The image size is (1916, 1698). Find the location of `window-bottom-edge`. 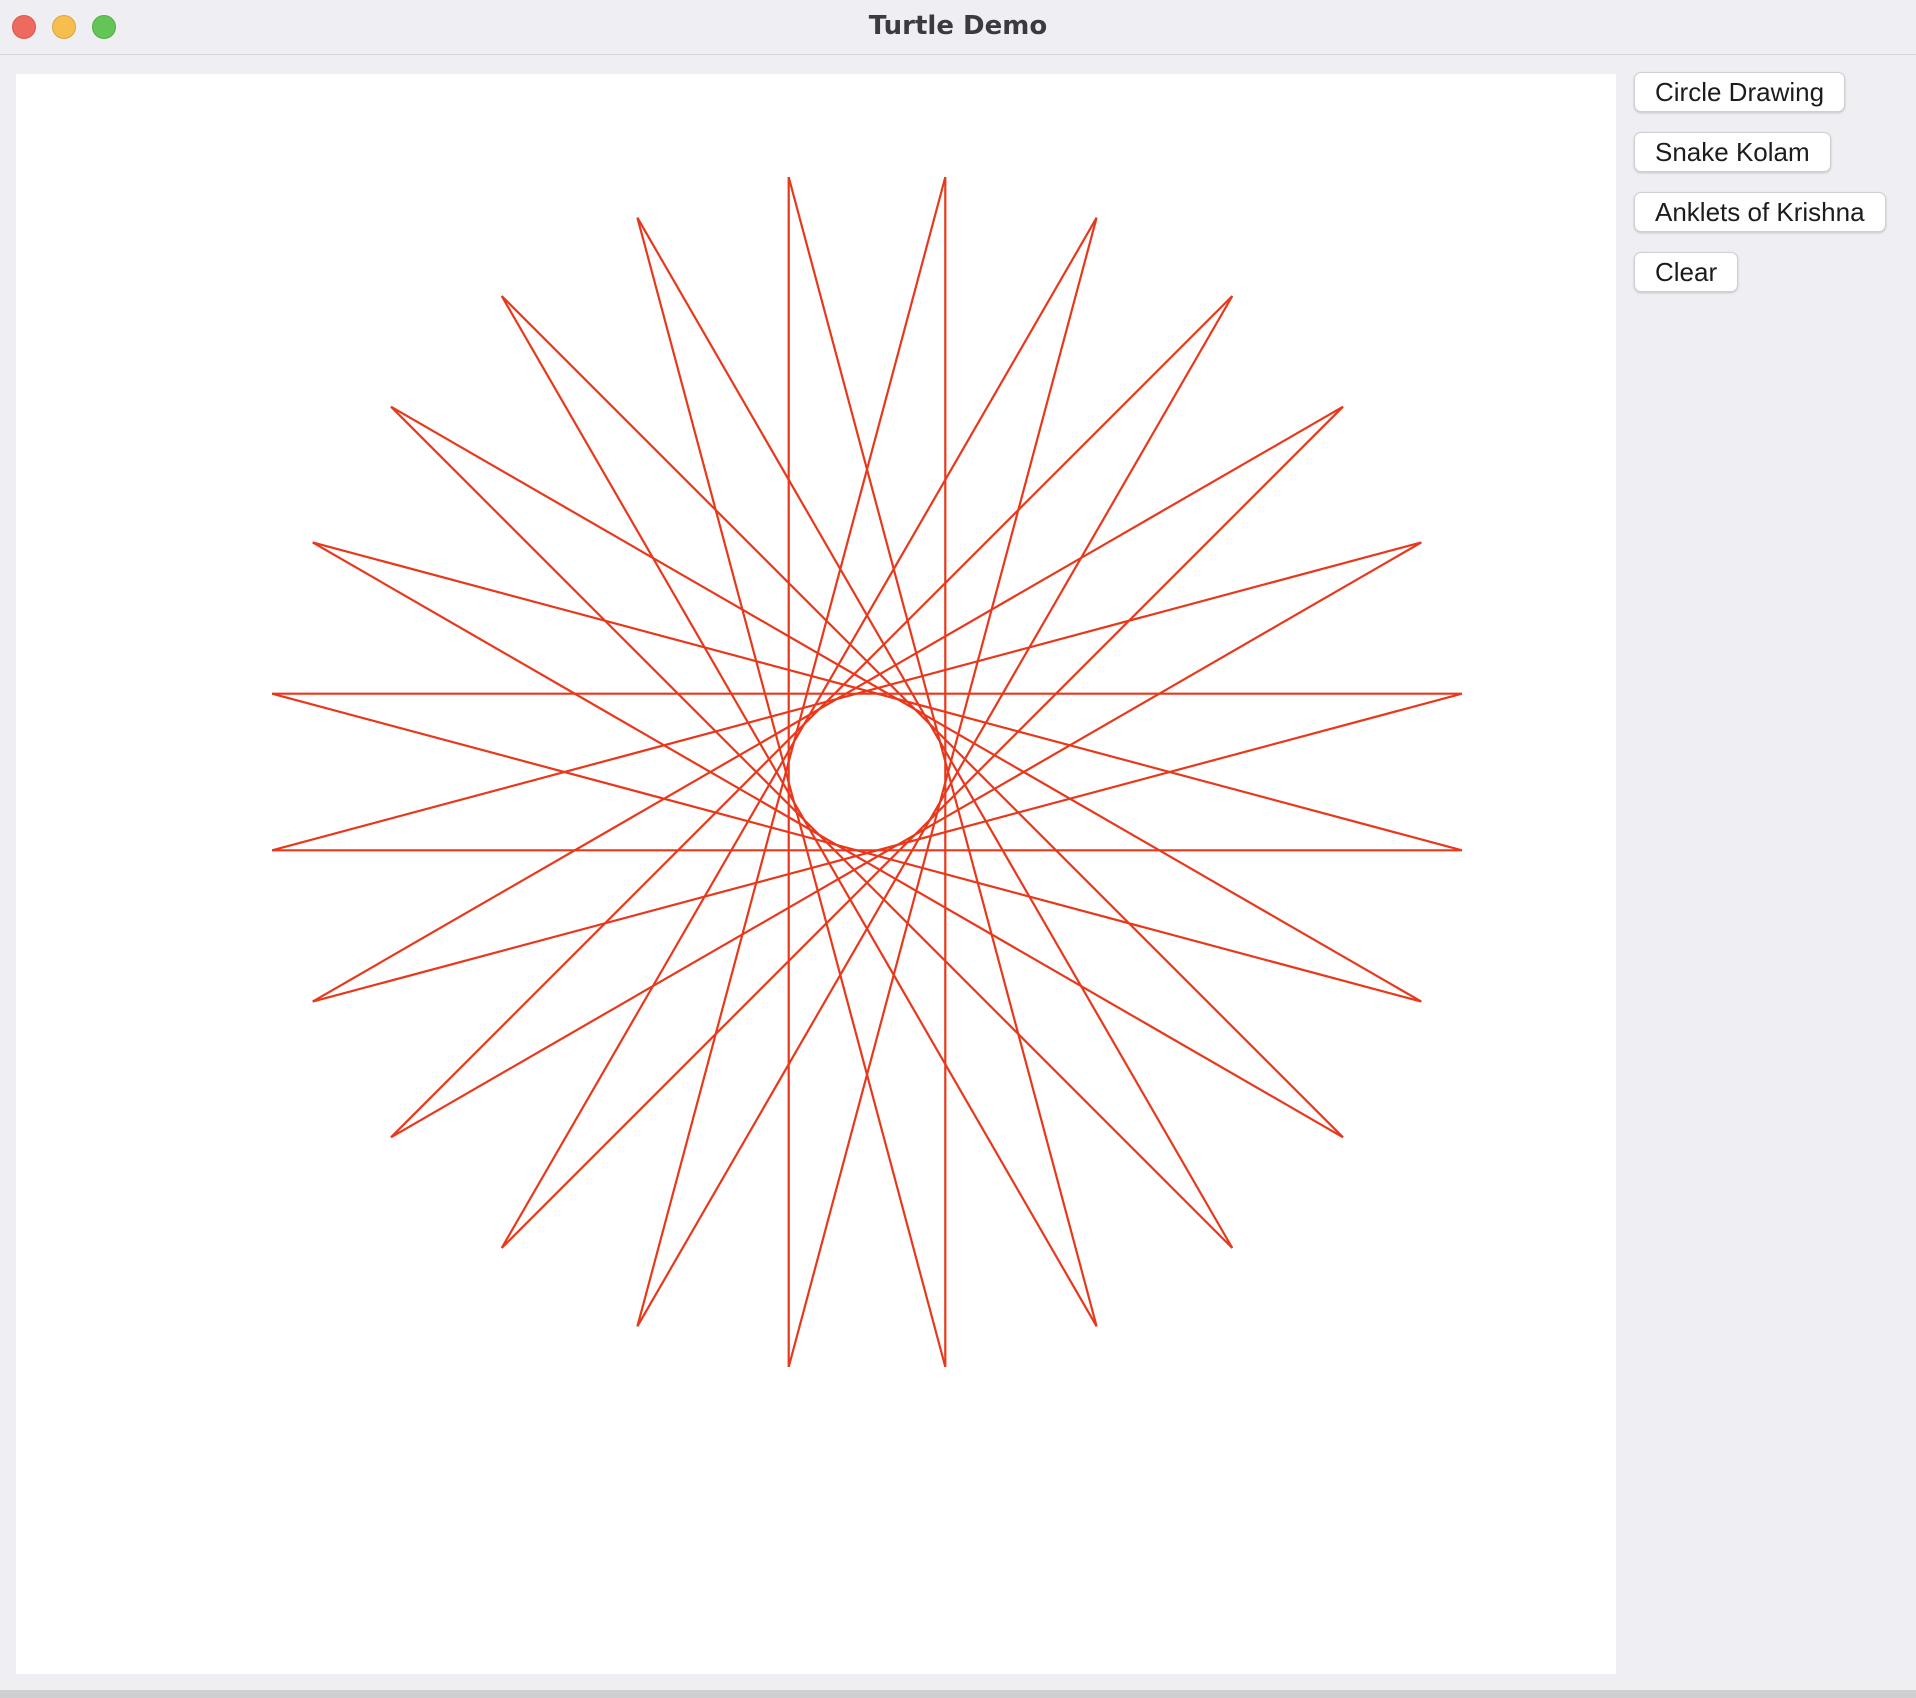

window-bottom-edge is located at coordinates (958, 1694).